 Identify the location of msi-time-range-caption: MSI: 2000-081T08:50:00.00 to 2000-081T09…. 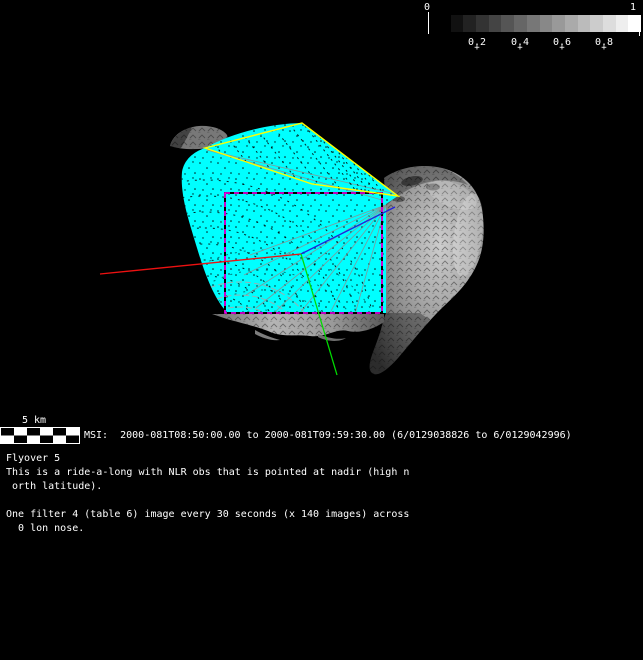
(328, 435).